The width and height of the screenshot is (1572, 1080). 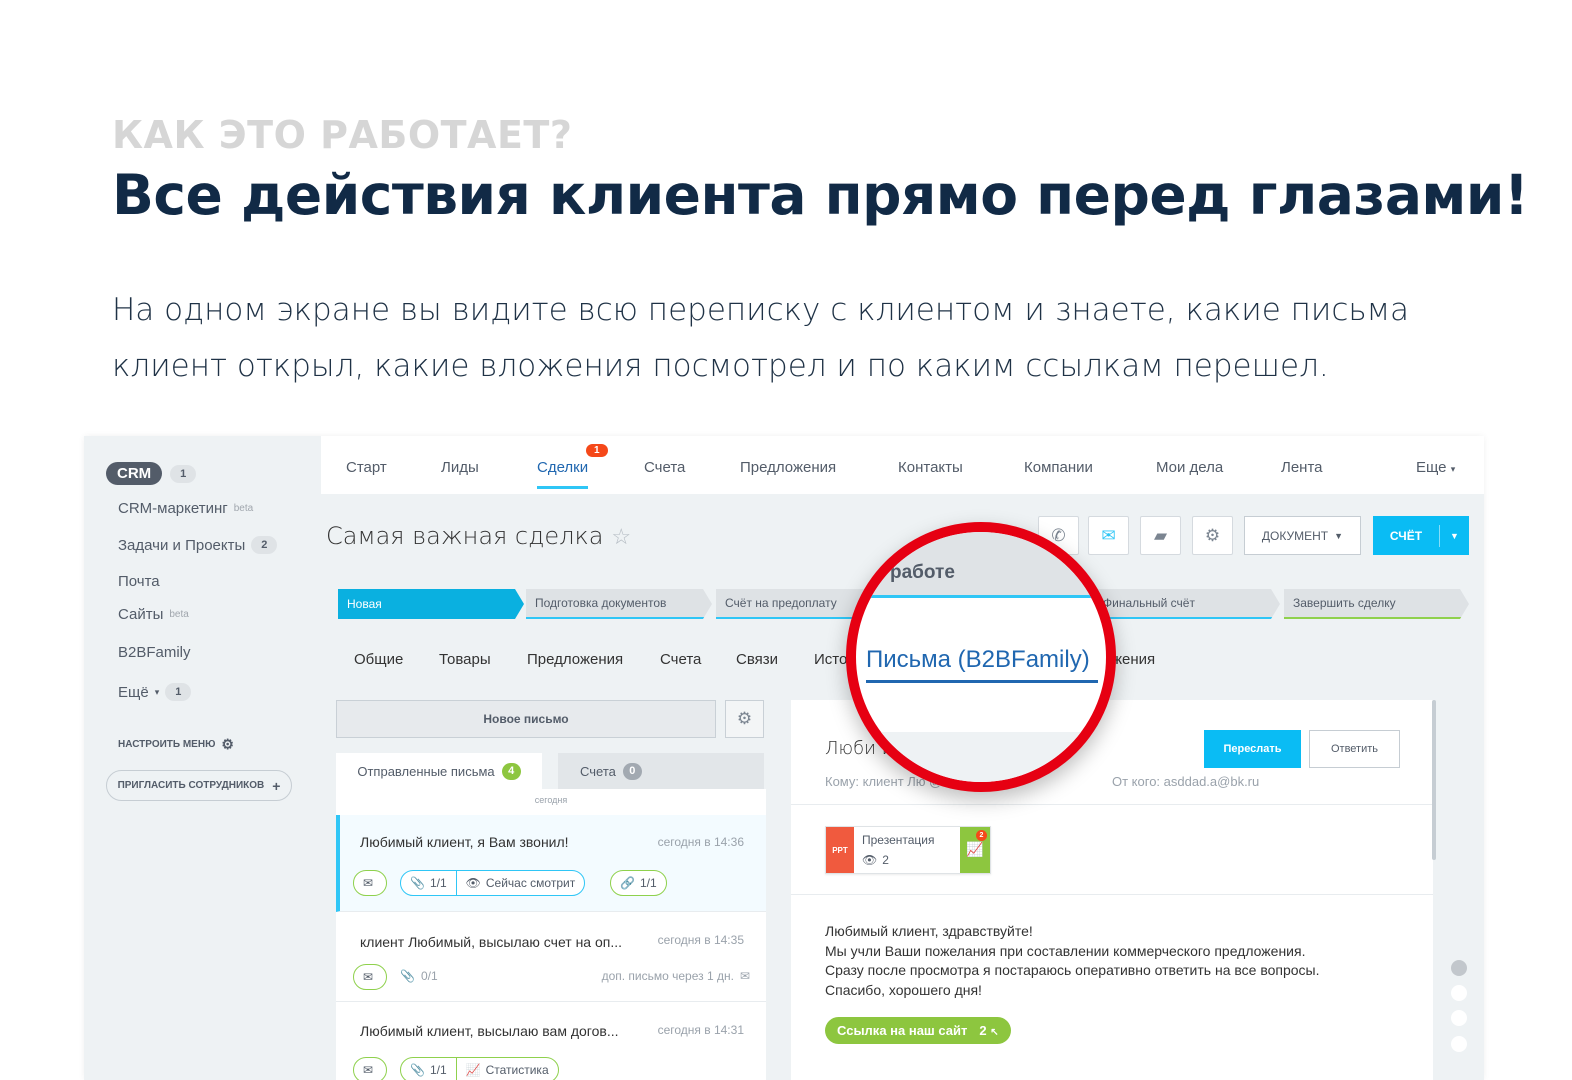 What do you see at coordinates (364, 604) in the screenshot?
I see `stage-label: Новая` at bounding box center [364, 604].